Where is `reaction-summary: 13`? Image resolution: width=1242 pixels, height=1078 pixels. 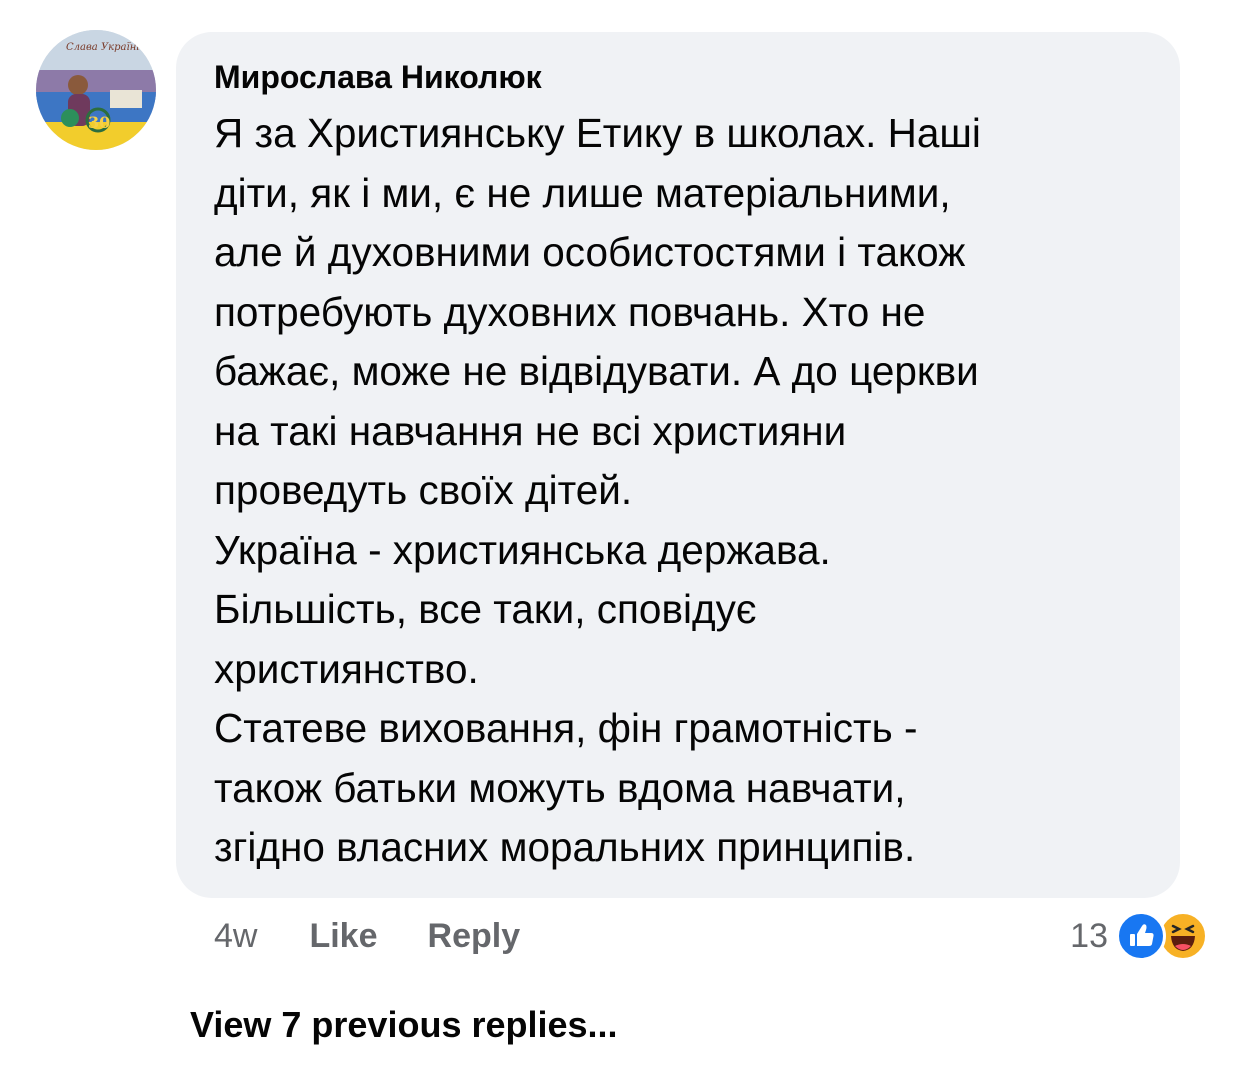
reaction-summary: 13 is located at coordinates (1139, 936).